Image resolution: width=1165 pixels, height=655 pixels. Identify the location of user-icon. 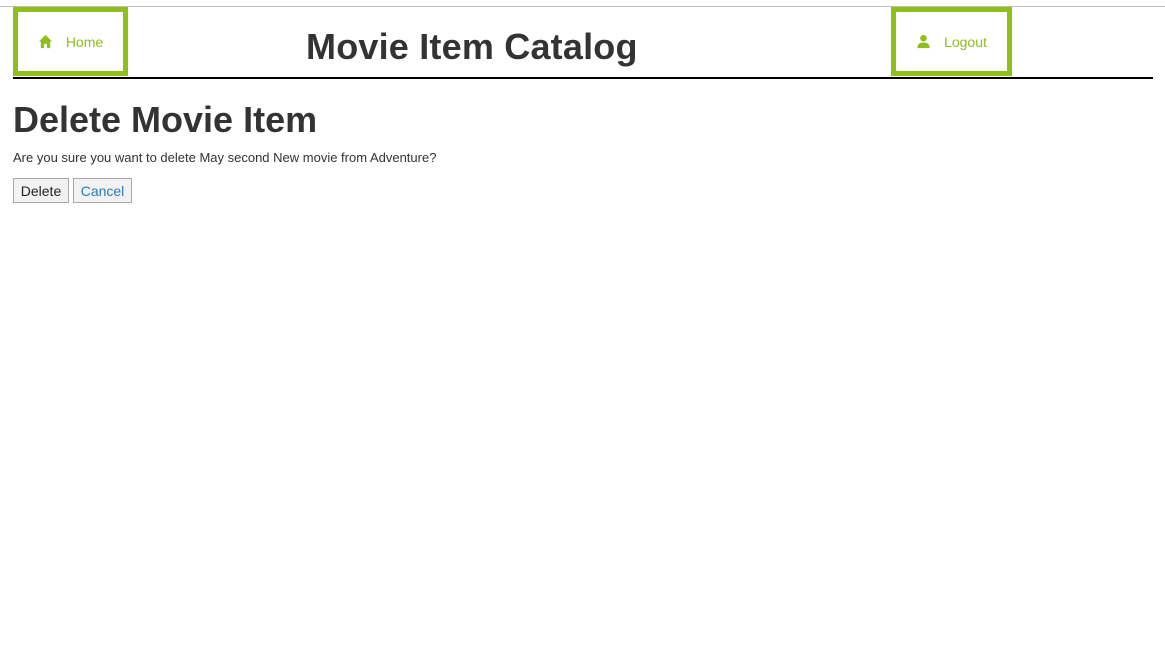
(923, 41).